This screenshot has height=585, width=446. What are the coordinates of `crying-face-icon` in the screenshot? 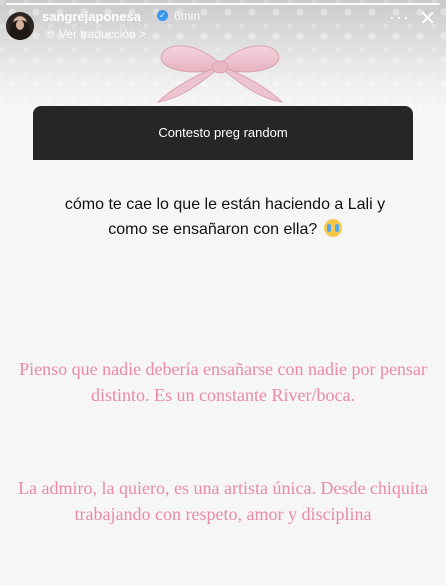 It's located at (332, 228).